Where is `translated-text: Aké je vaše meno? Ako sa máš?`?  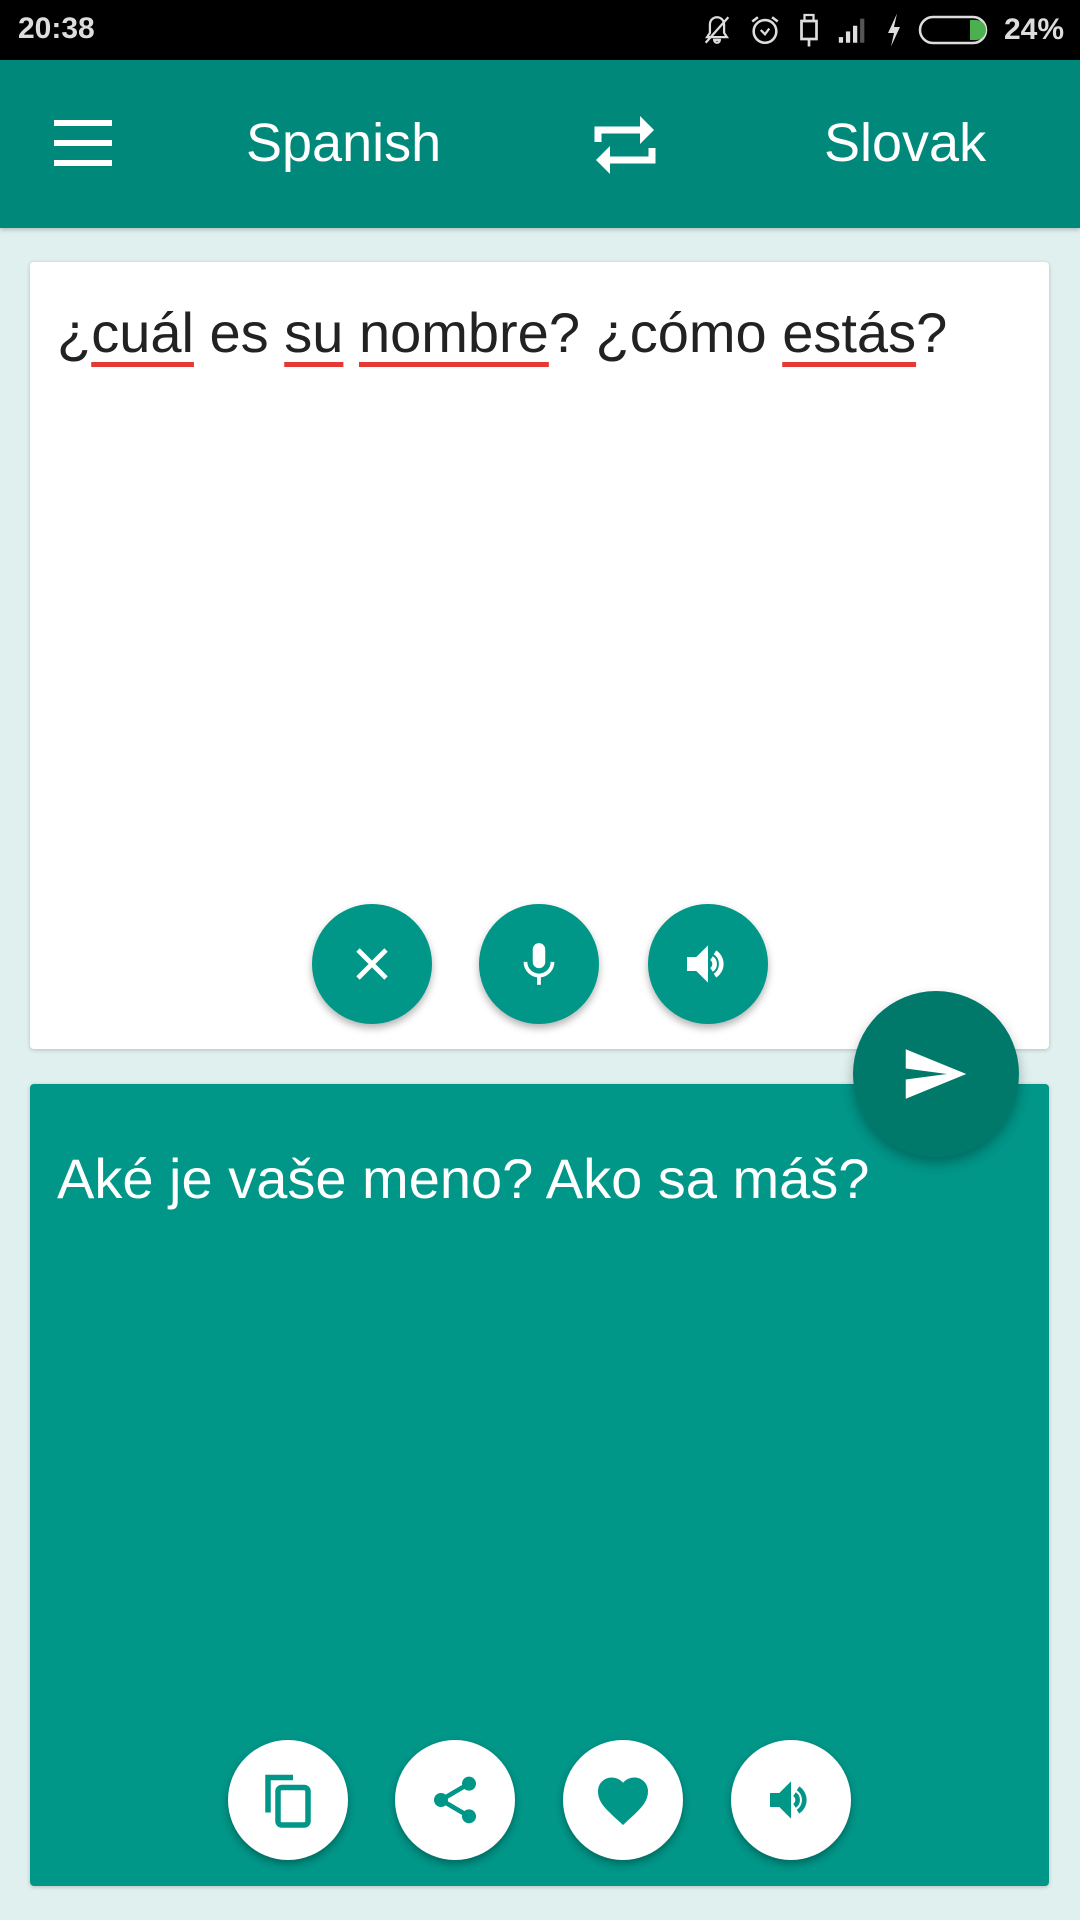
translated-text: Aké je vaše meno? Ako sa máš? is located at coordinates (463, 1178).